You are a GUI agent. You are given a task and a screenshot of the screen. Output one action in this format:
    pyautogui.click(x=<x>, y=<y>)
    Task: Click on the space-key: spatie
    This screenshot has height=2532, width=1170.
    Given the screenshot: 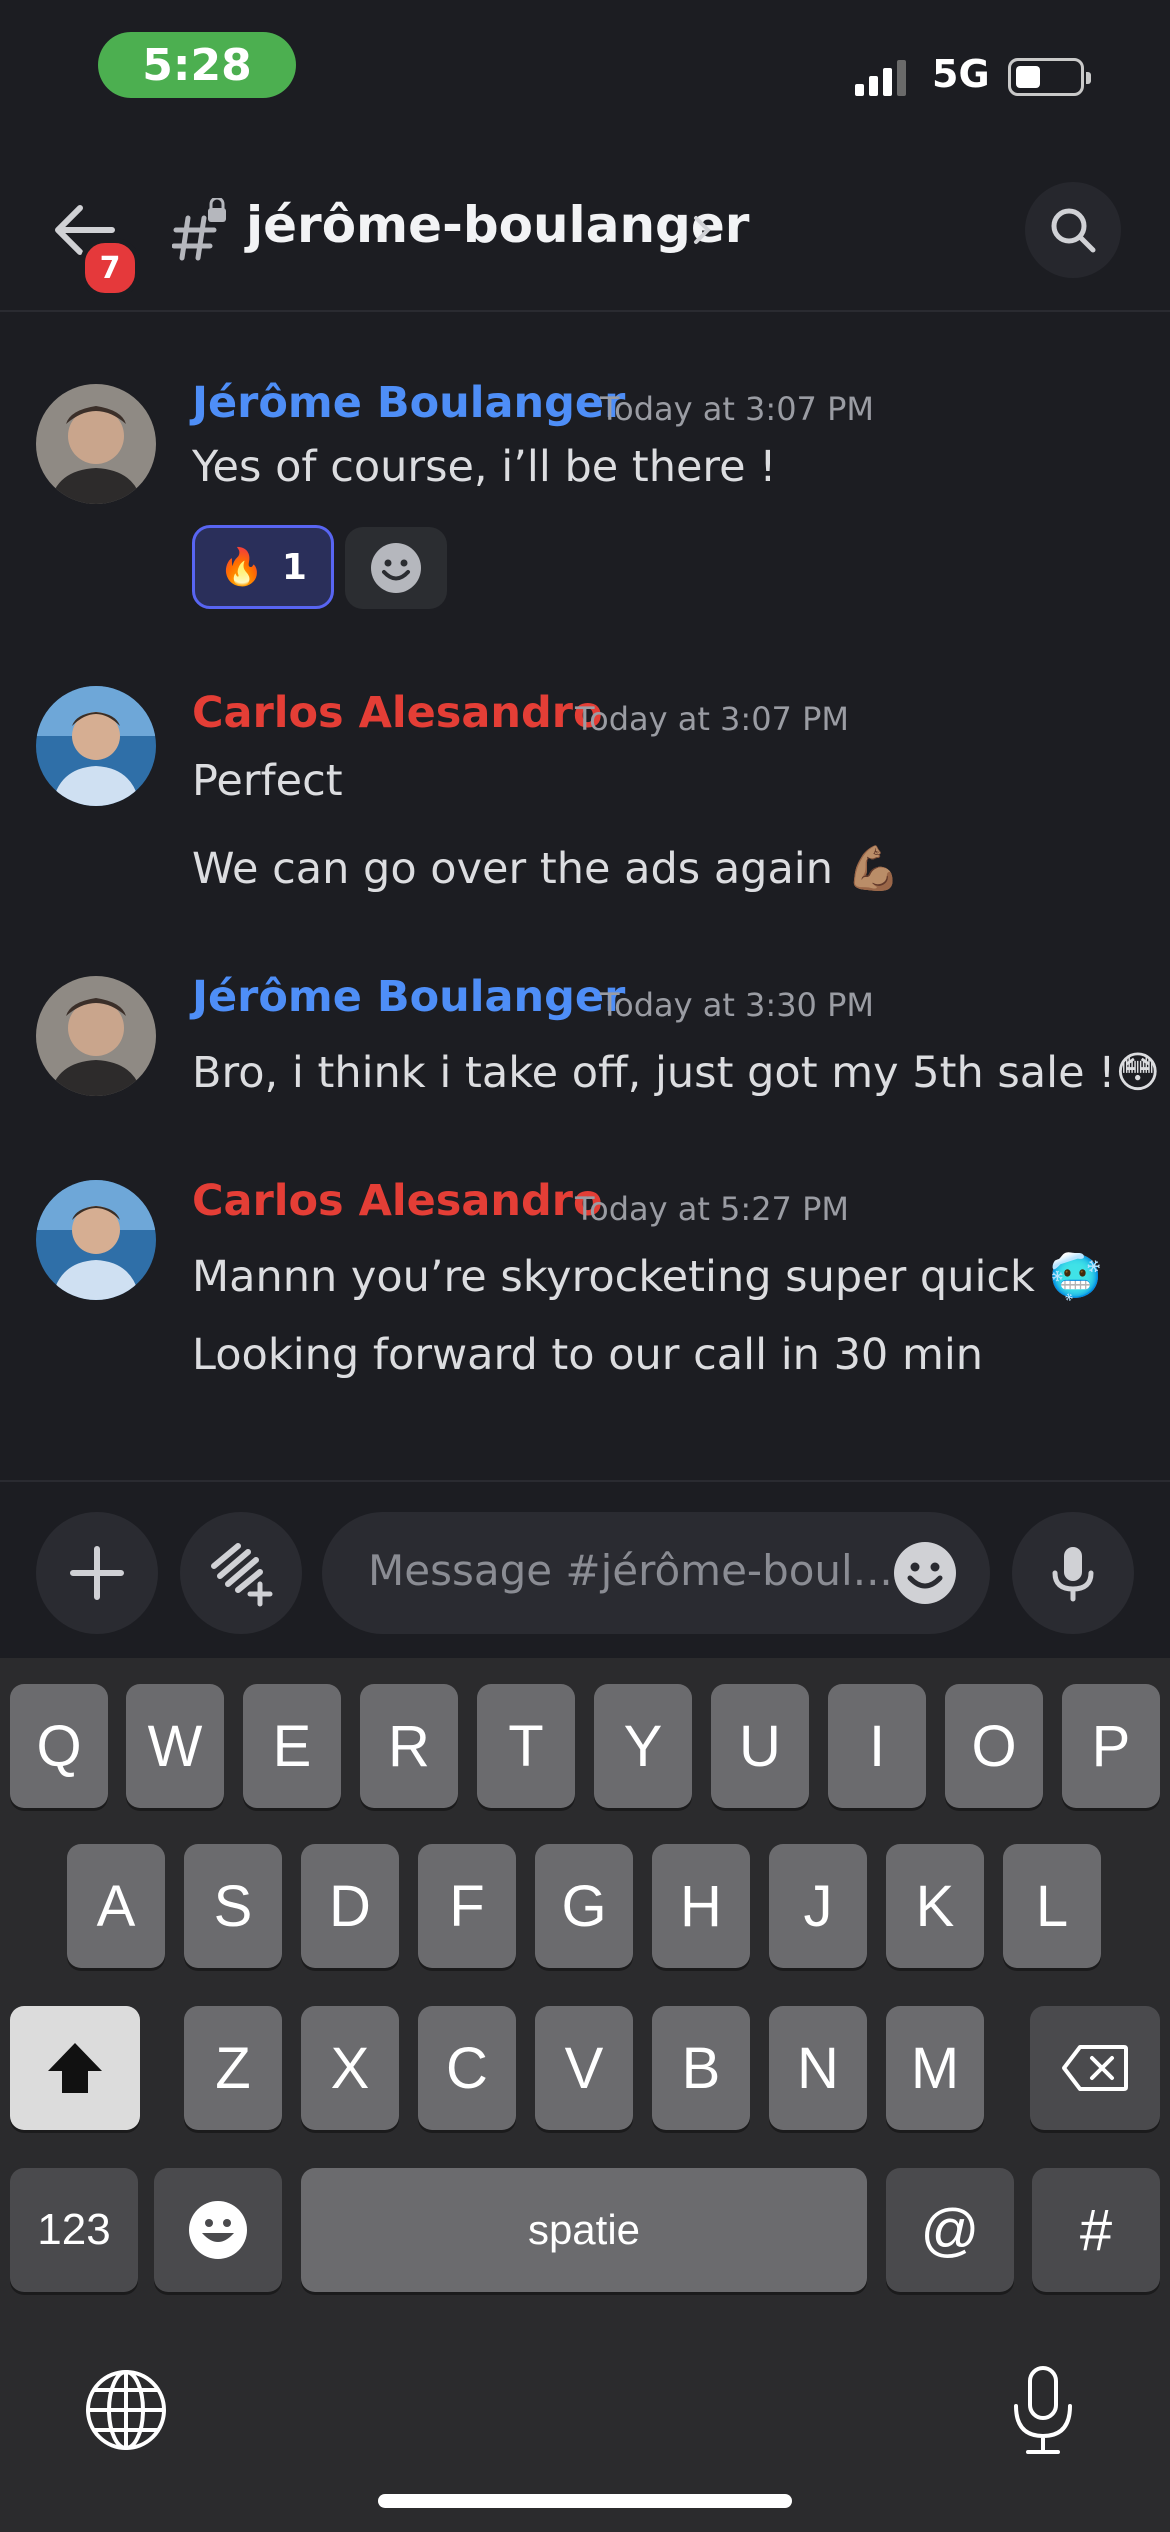 What is the action you would take?
    pyautogui.click(x=584, y=2230)
    